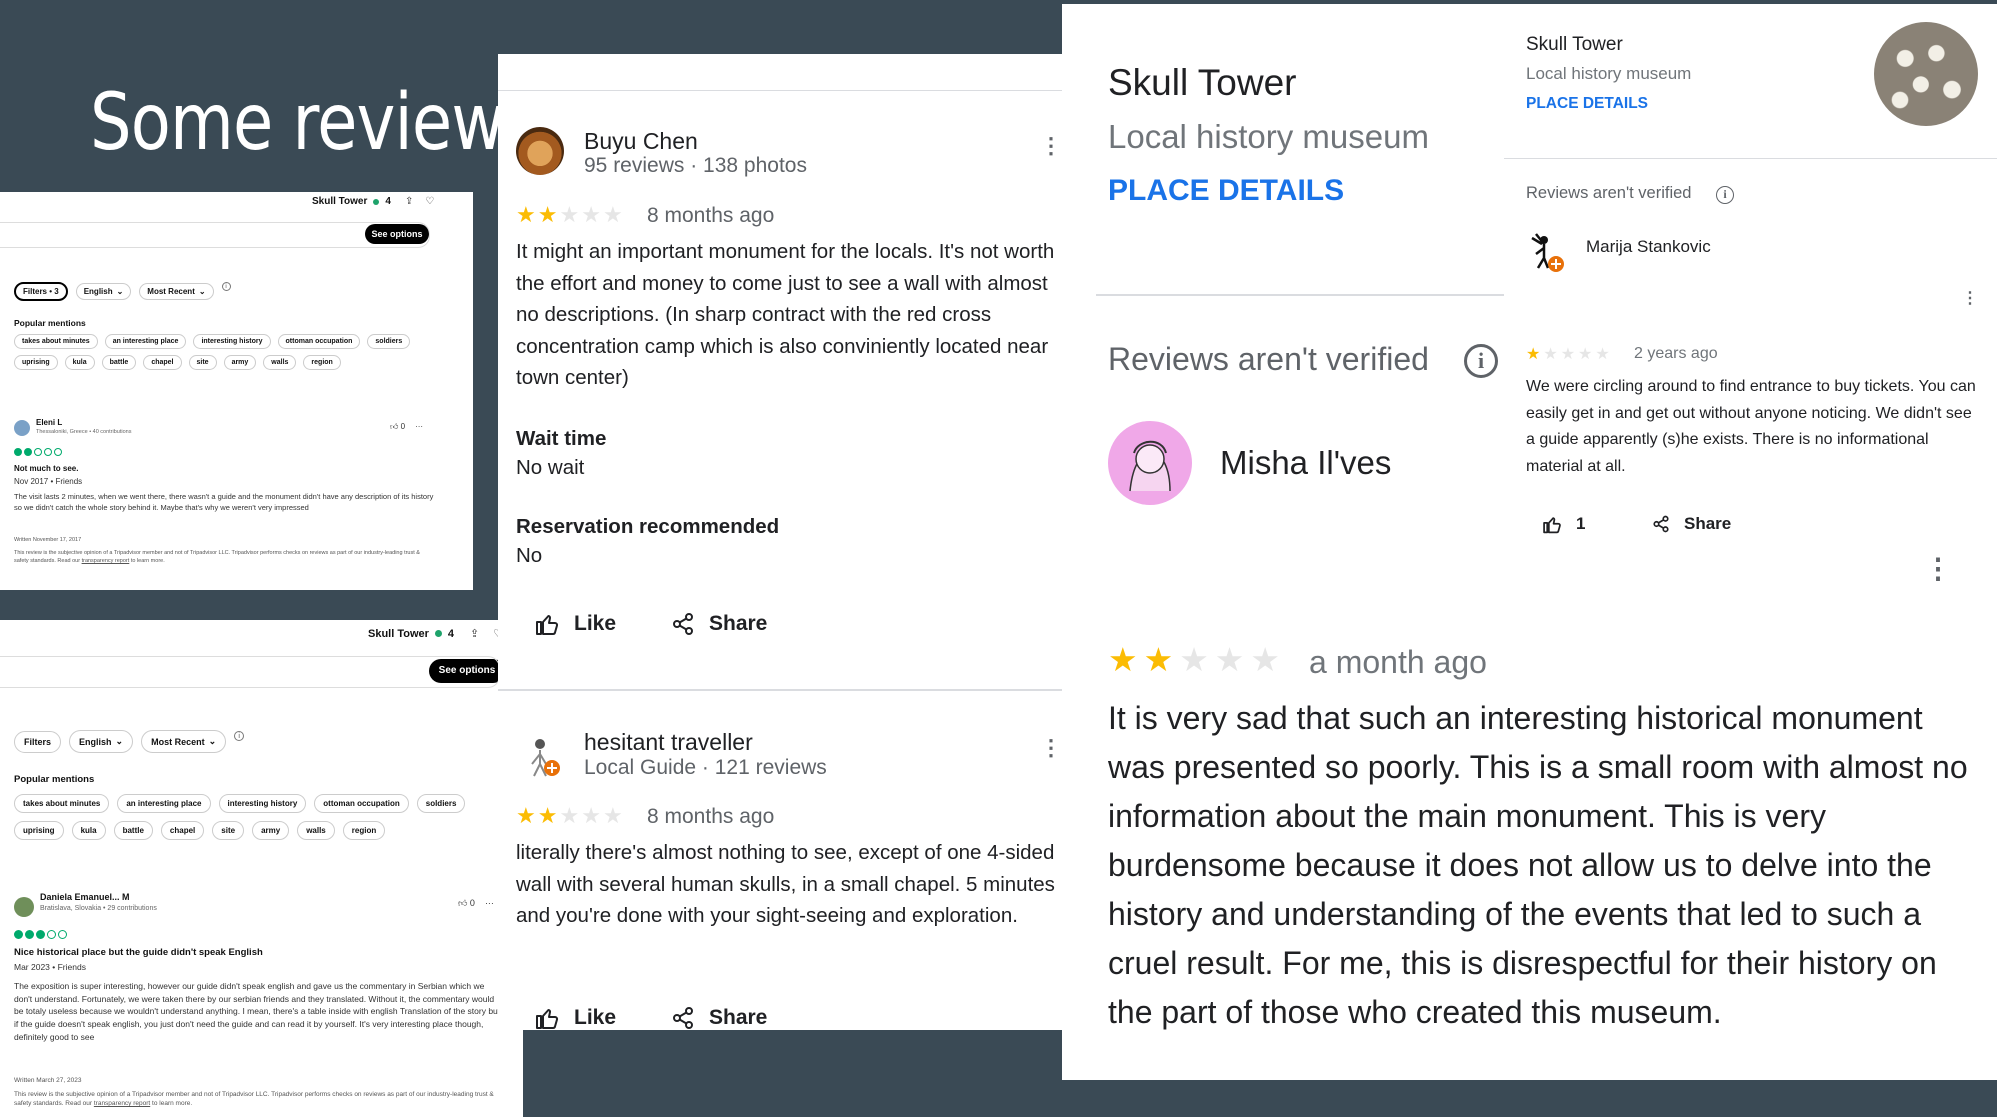  Describe the element at coordinates (780, 90) in the screenshot. I see `divider` at that location.